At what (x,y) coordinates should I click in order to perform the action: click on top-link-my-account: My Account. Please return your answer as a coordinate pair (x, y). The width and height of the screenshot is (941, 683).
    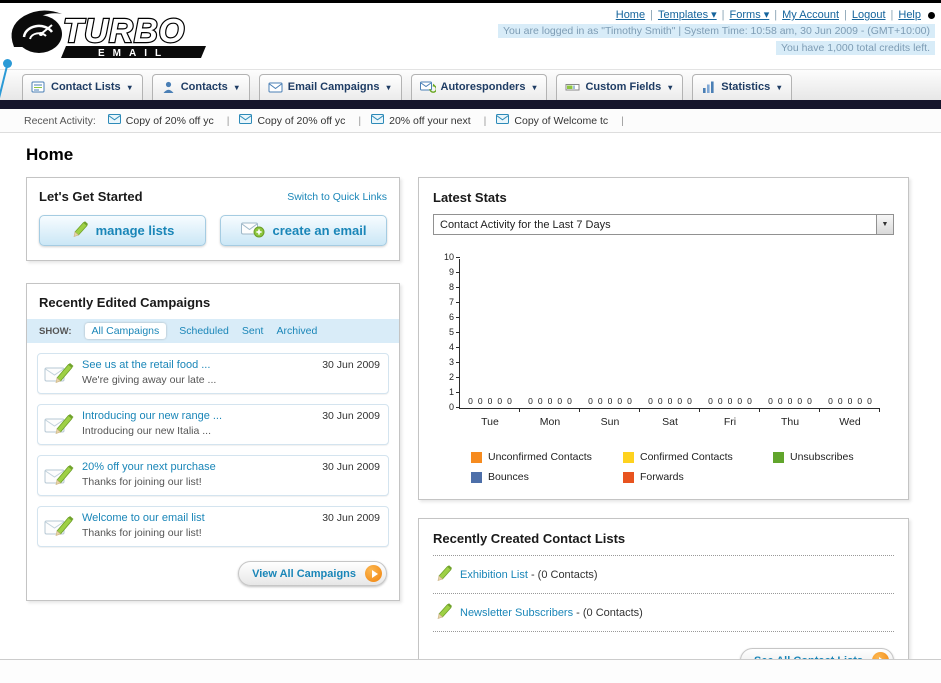
    Looking at the image, I should click on (810, 15).